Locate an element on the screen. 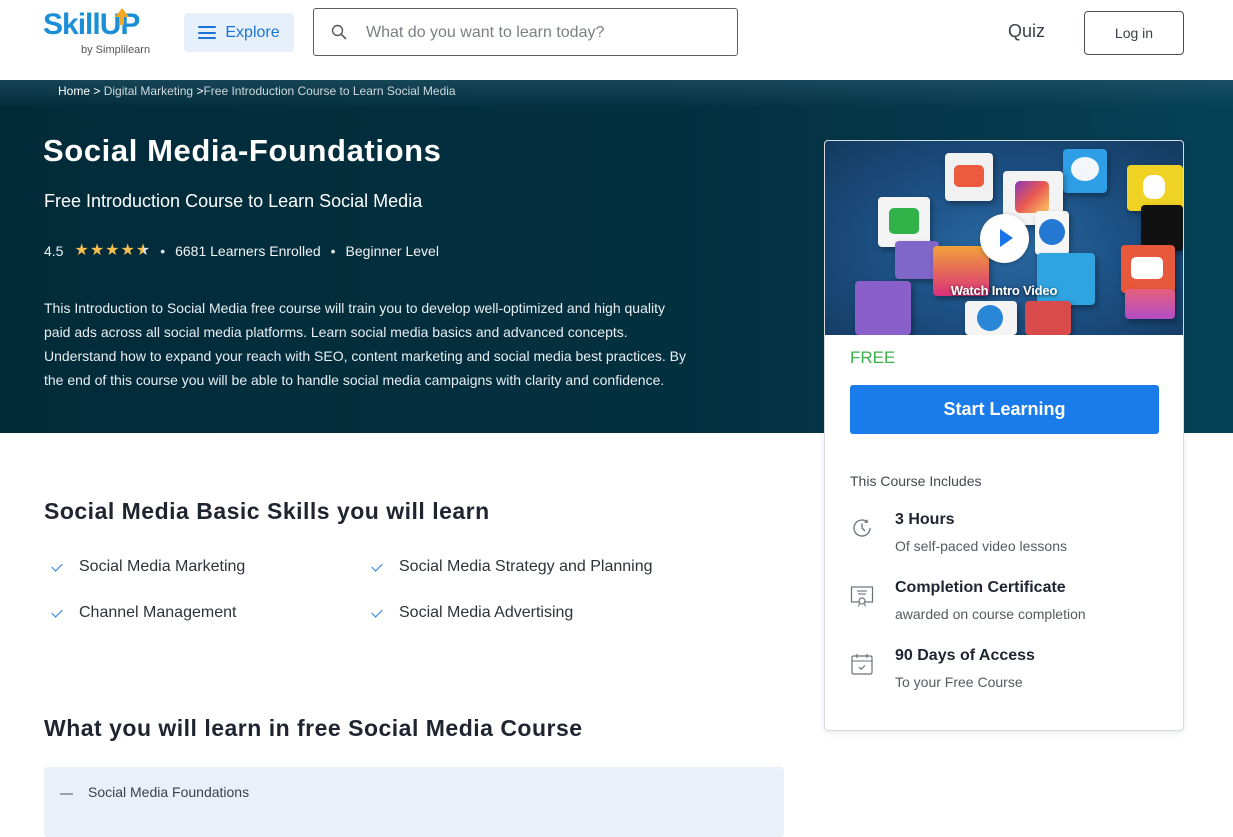 This screenshot has height=837, width=1233. skill-label: Channel Management is located at coordinates (158, 612).